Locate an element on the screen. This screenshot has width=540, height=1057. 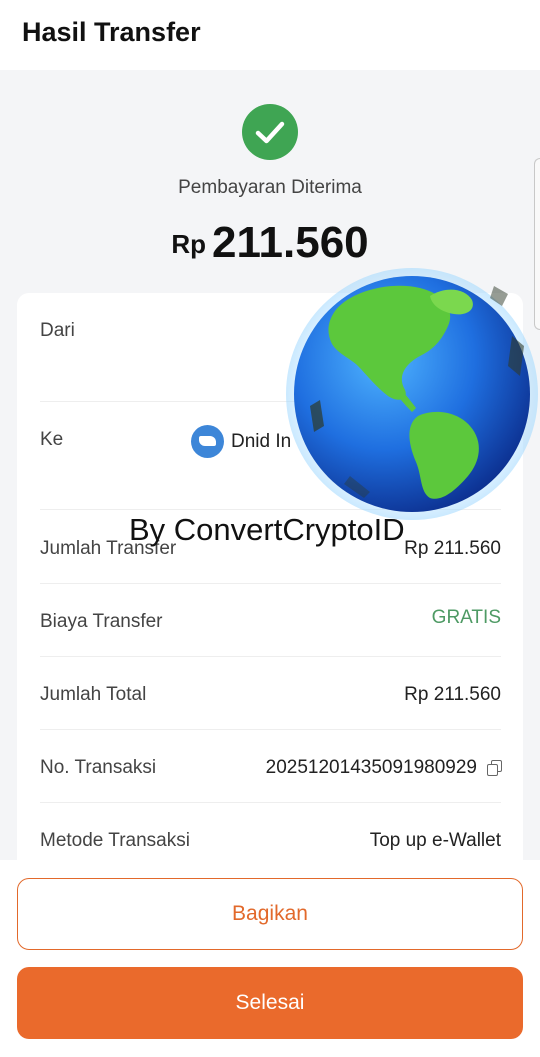
transfer-amount-display: Rp 211.560 is located at coordinates (270, 243).